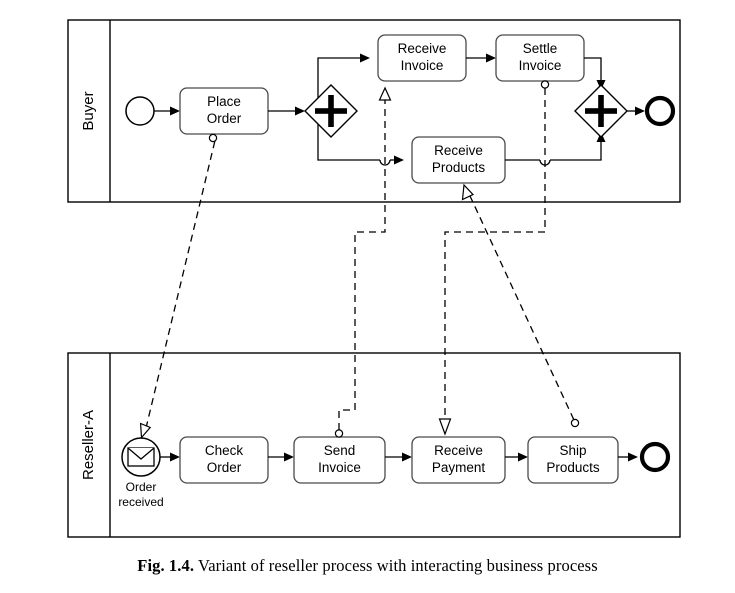 This screenshot has height=593, width=735. Describe the element at coordinates (459, 167) in the screenshot. I see `task-receive-products-line2: Products` at that location.